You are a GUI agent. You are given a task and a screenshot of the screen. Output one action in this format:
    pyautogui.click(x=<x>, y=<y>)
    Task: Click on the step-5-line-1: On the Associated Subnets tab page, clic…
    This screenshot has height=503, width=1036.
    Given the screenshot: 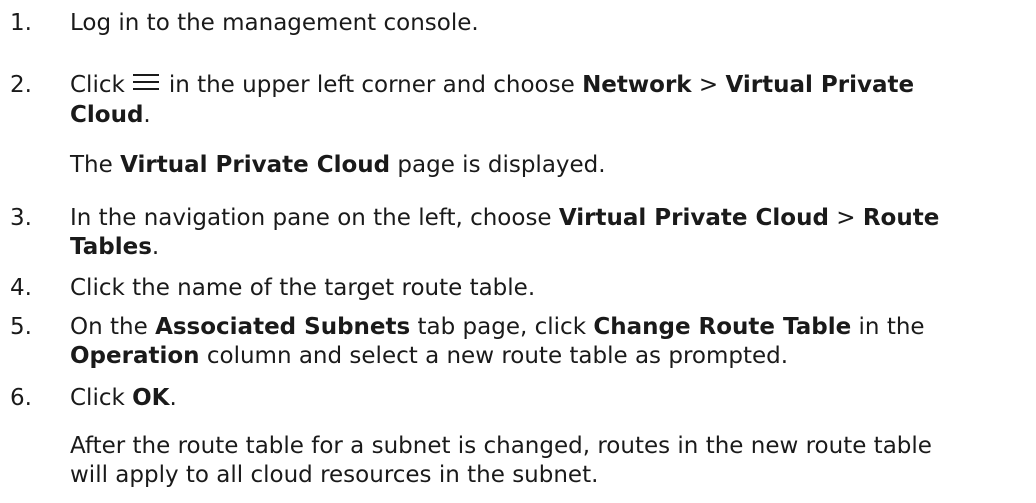 What is the action you would take?
    pyautogui.click(x=497, y=327)
    